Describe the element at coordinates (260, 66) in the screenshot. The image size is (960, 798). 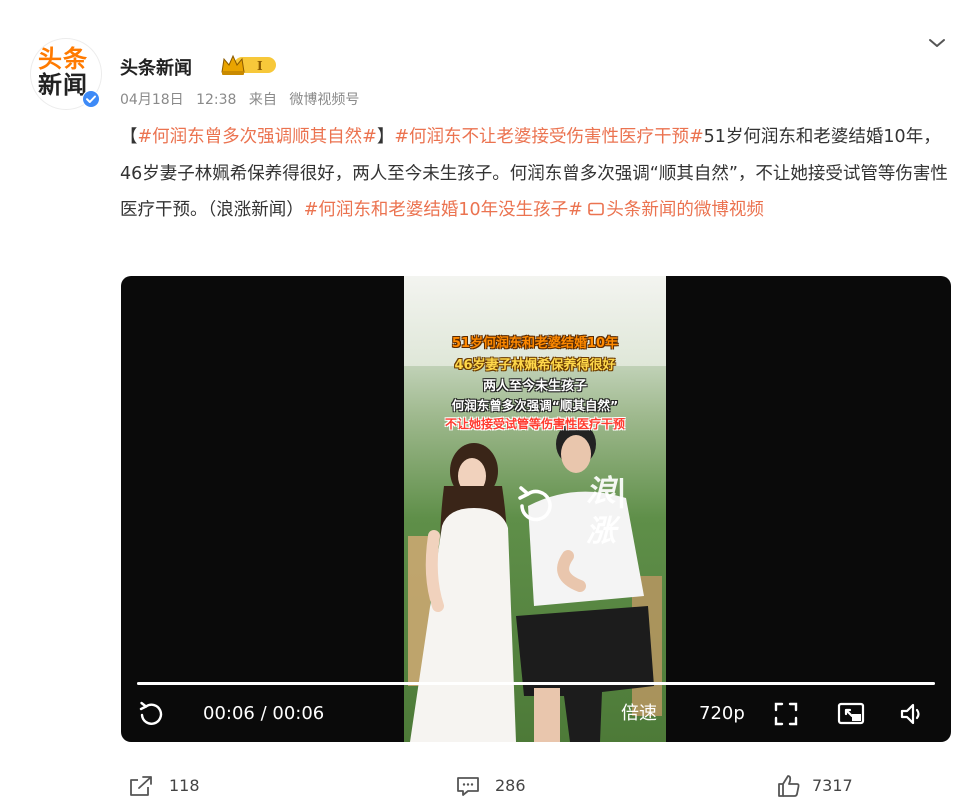
I see `vip-level: Ⅰ` at that location.